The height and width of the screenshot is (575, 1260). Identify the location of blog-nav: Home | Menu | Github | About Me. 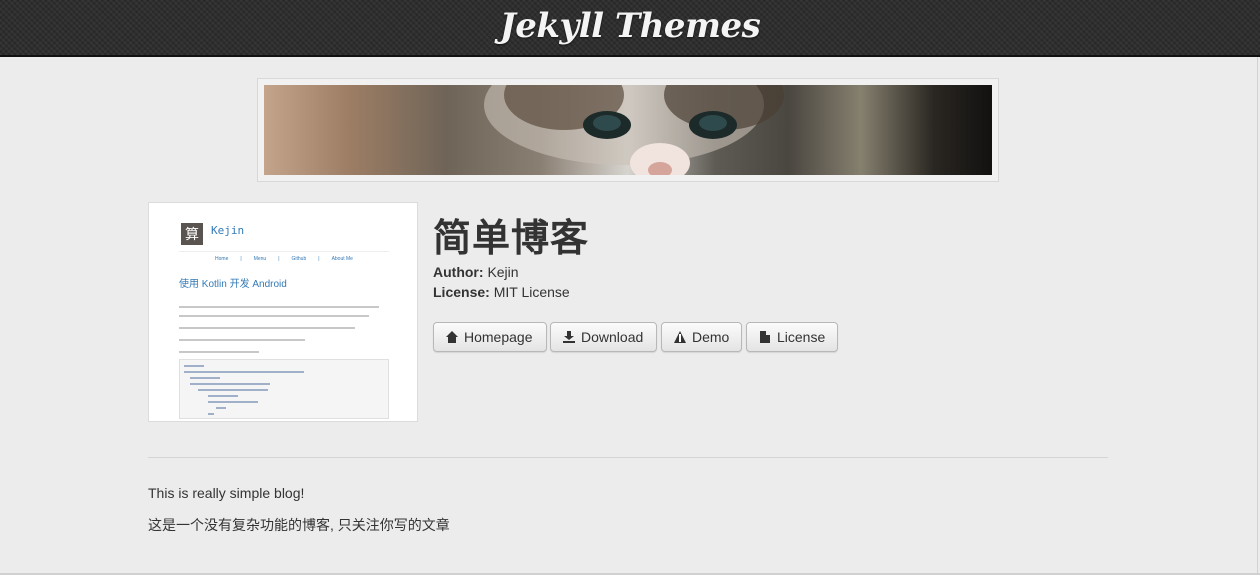
(284, 256).